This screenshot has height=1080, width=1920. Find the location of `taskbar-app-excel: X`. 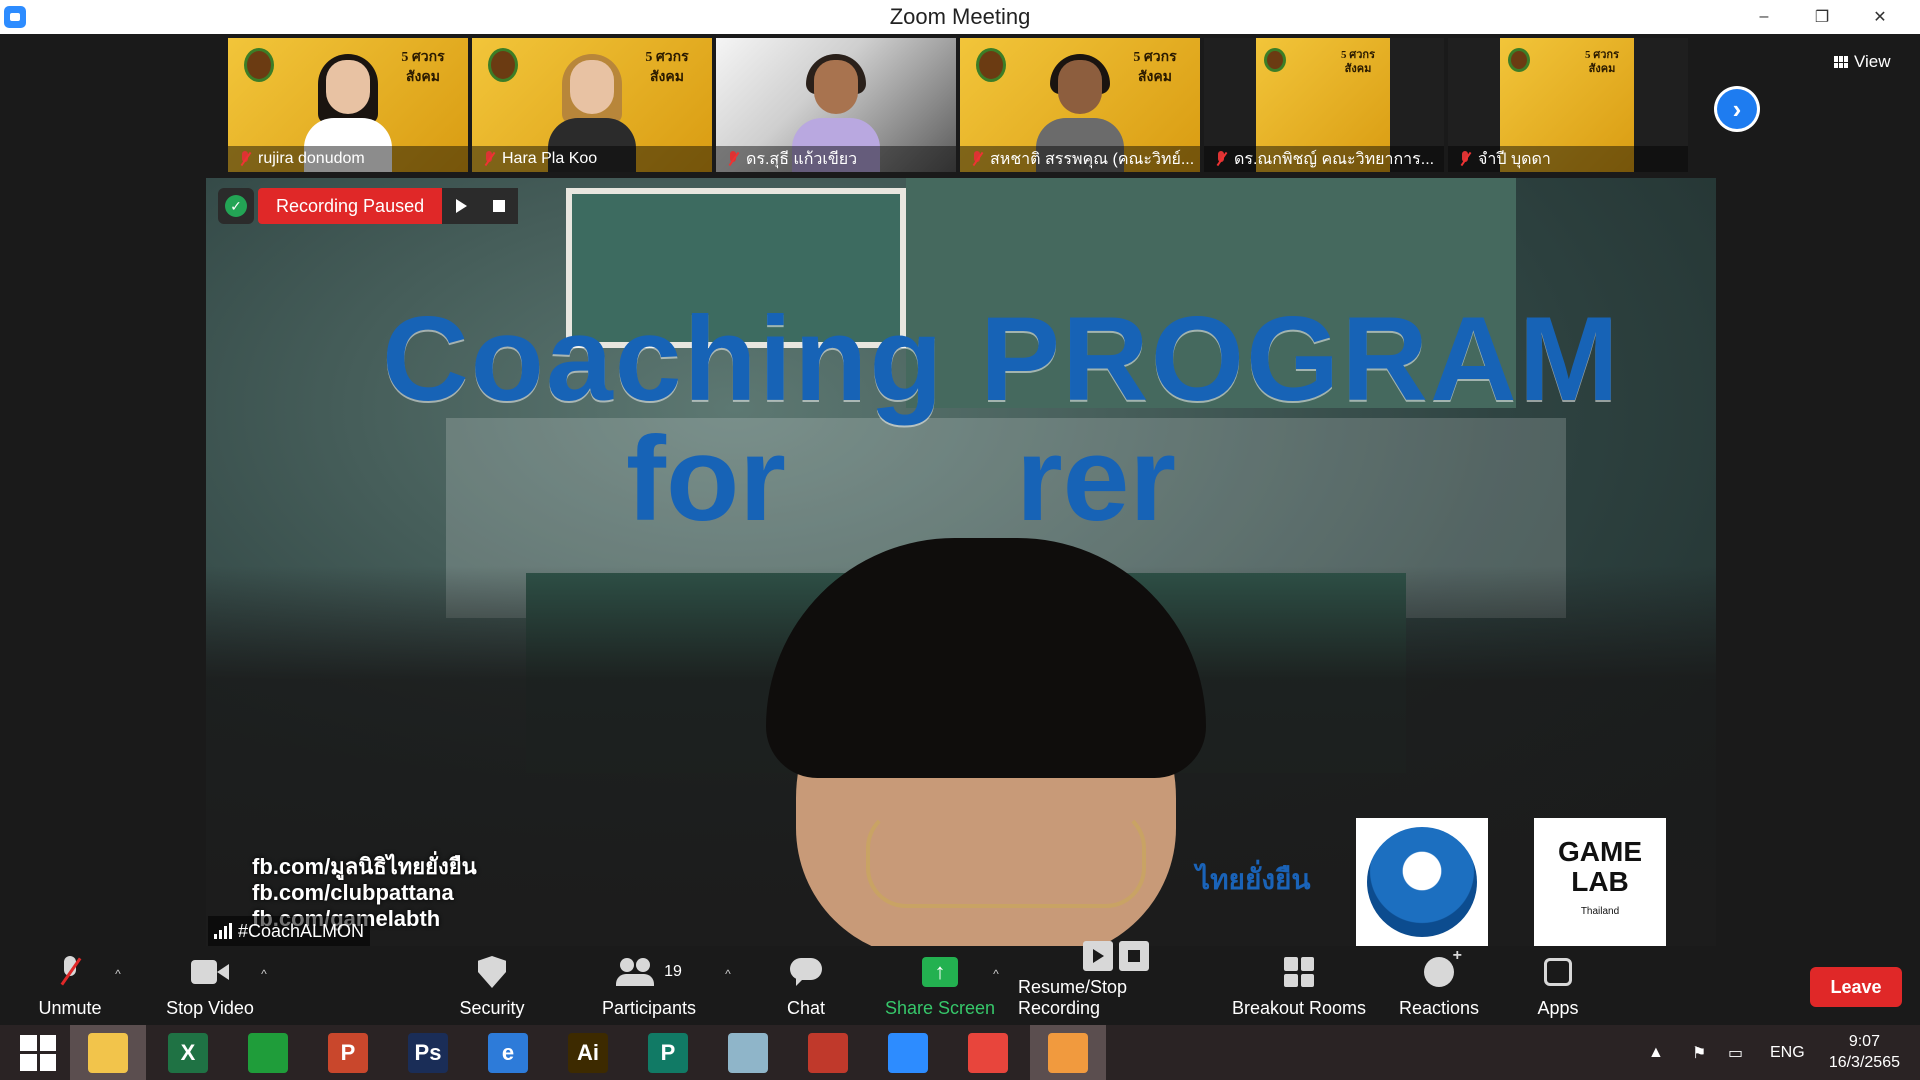

taskbar-app-excel: X is located at coordinates (188, 1052).